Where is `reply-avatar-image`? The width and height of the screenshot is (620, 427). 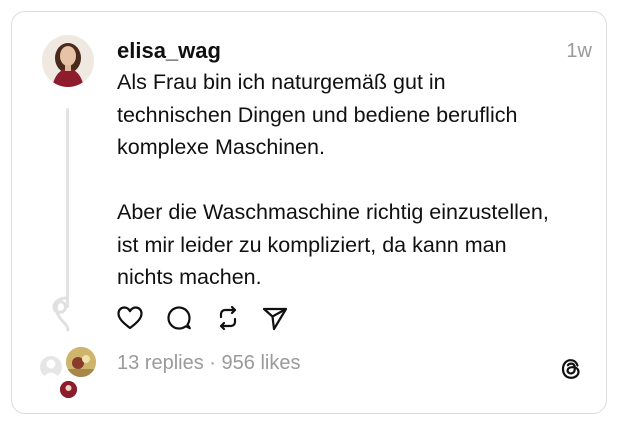
reply-avatar-image is located at coordinates (81, 362).